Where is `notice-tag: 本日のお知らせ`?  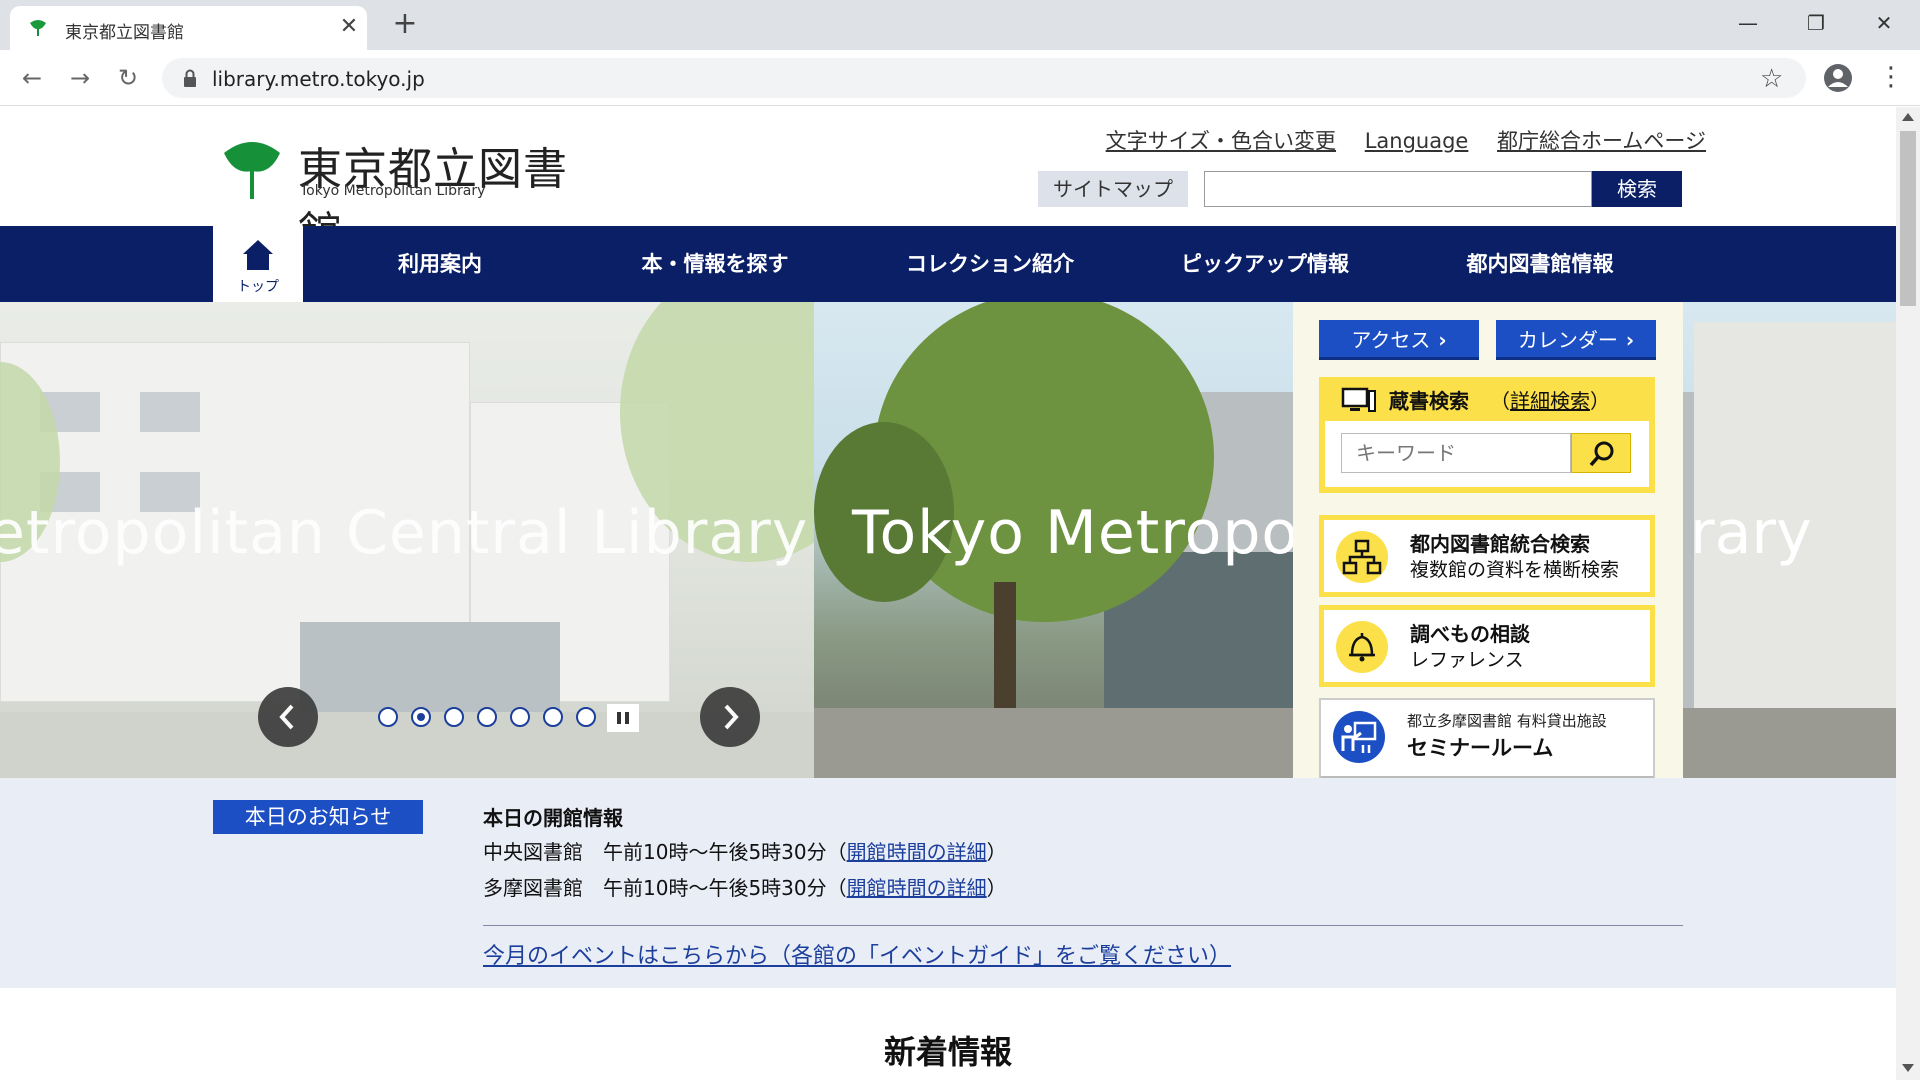 notice-tag: 本日のお知らせ is located at coordinates (318, 817).